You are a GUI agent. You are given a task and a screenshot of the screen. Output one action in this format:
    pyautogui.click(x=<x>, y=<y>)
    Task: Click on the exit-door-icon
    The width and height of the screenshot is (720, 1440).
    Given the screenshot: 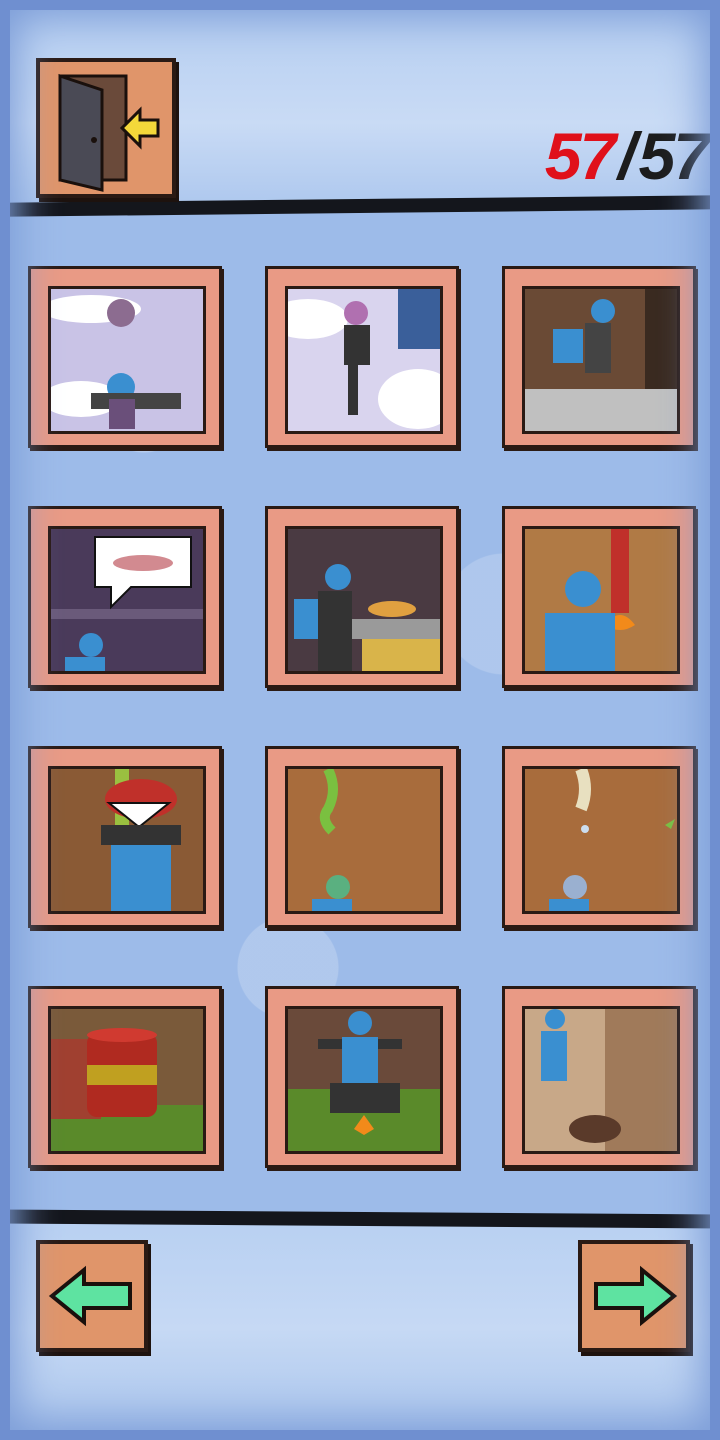 What is the action you would take?
    pyautogui.click(x=109, y=132)
    